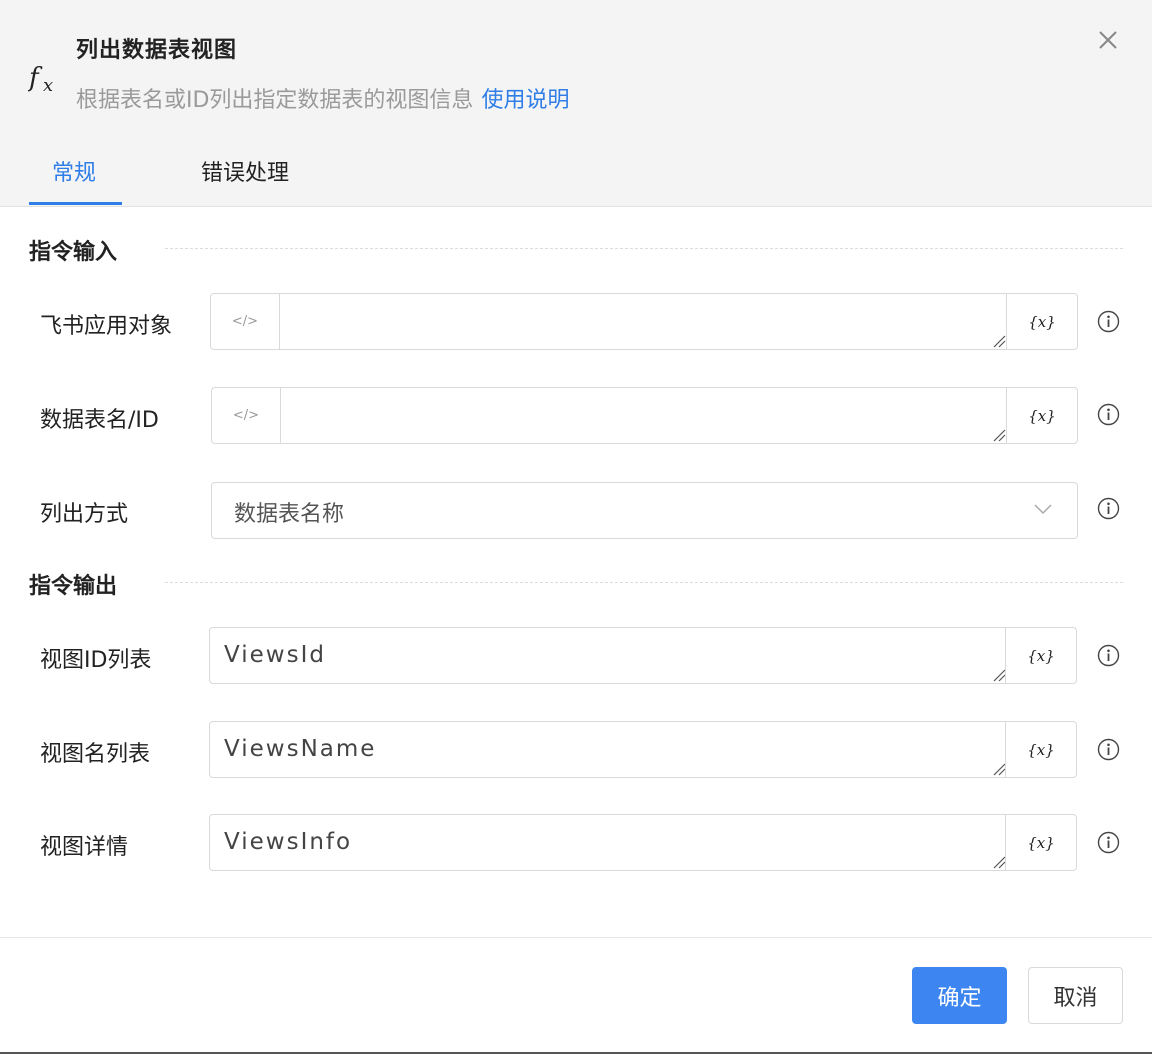 Image resolution: width=1152 pixels, height=1054 pixels. Describe the element at coordinates (1108, 40) in the screenshot. I see `close-icon` at that location.